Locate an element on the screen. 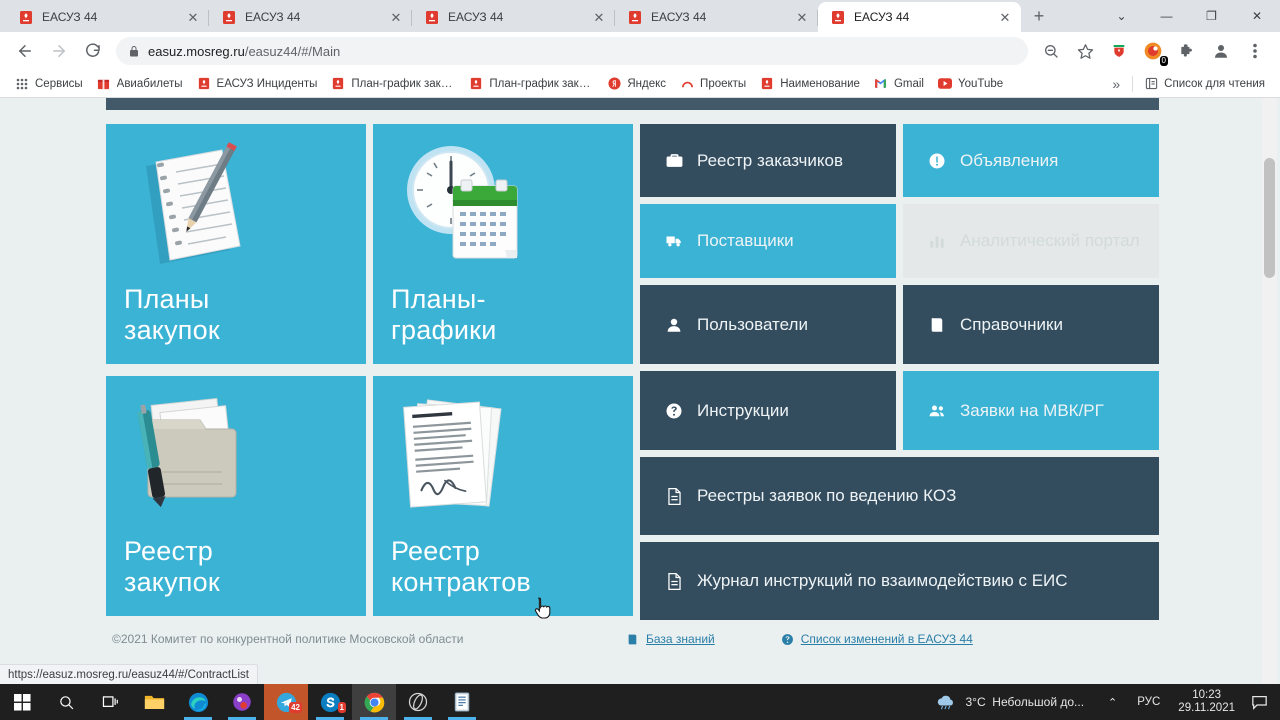 Image resolution: width=1280 pixels, height=720 pixels. bookmark-item-projects: Проекты is located at coordinates (713, 84).